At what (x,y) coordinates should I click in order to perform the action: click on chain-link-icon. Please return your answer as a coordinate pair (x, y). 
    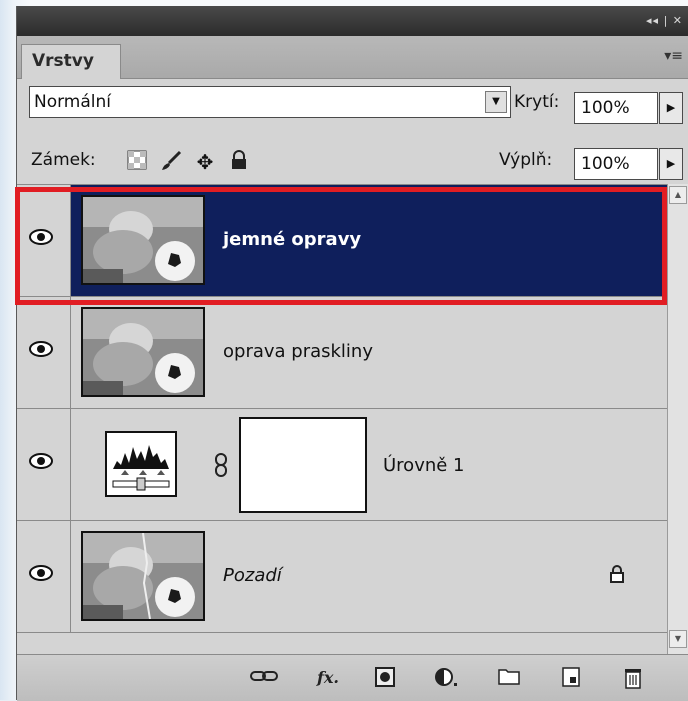
    Looking at the image, I should click on (221, 465).